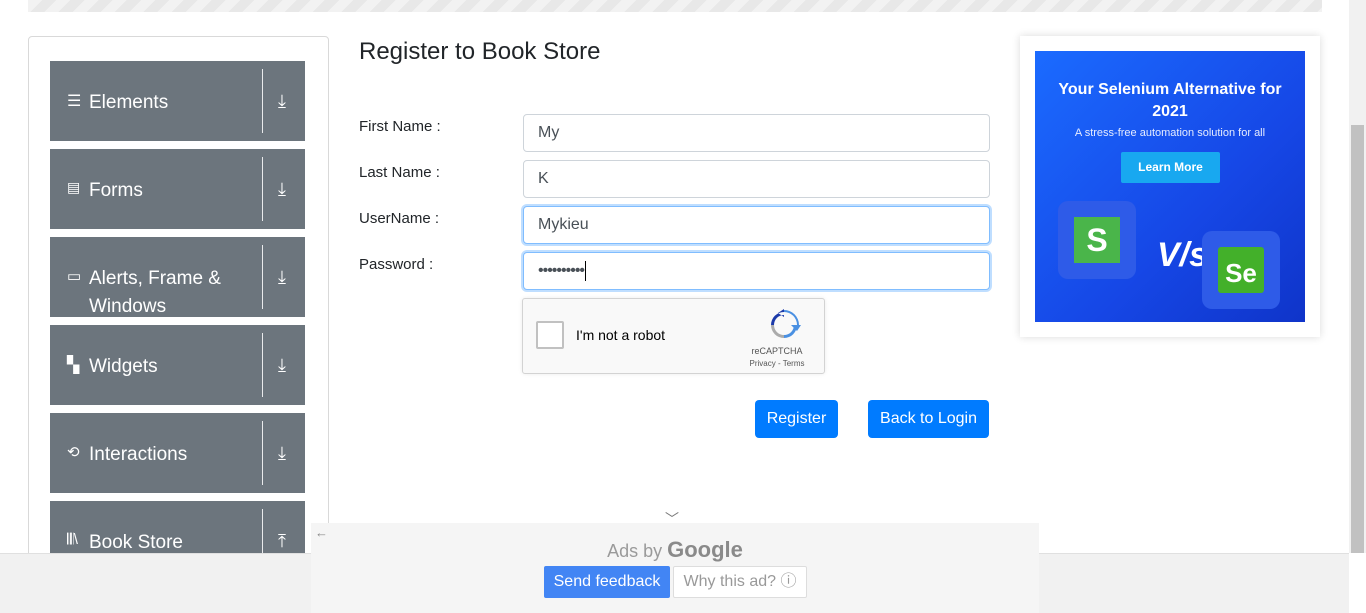 The width and height of the screenshot is (1366, 613). What do you see at coordinates (756, 271) in the screenshot?
I see `password-input: ••••••••••` at bounding box center [756, 271].